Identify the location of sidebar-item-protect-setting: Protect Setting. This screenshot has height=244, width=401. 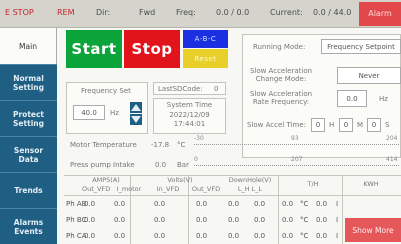
(28, 118).